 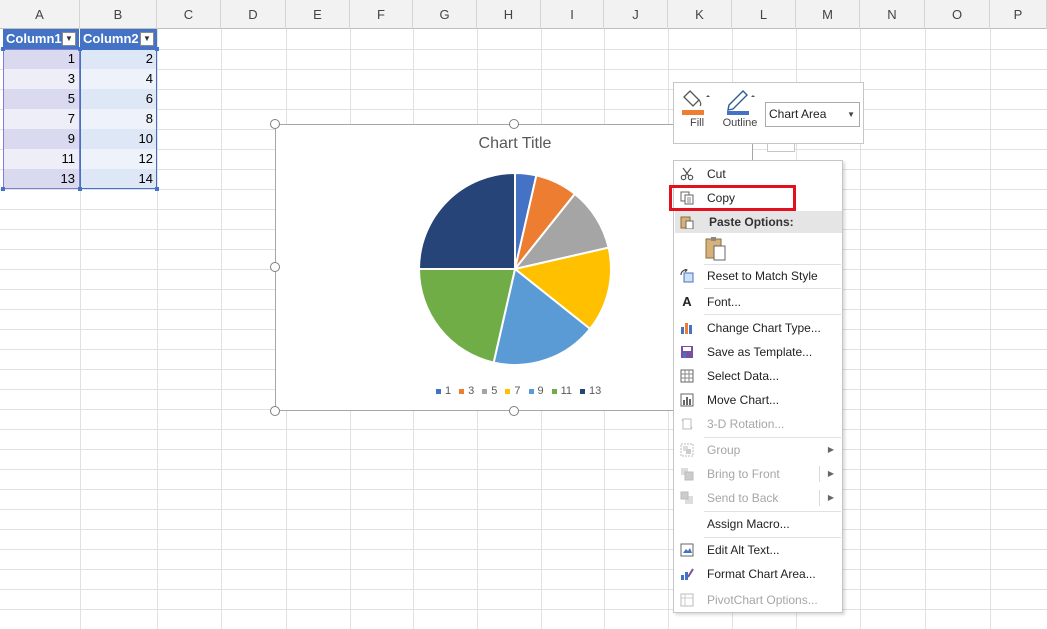 I want to click on chevron-down-icon: ▼, so click(x=851, y=114).